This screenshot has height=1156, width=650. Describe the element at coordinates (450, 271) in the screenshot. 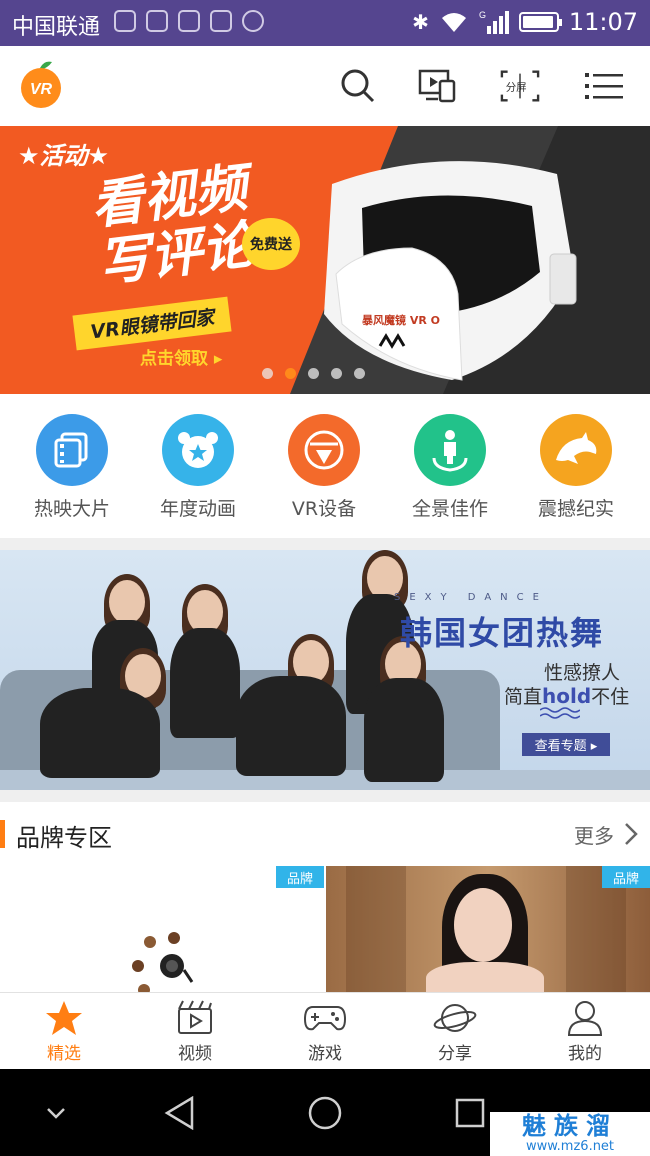

I see `vr-headset-image: 暴风魔镜 VR O` at that location.